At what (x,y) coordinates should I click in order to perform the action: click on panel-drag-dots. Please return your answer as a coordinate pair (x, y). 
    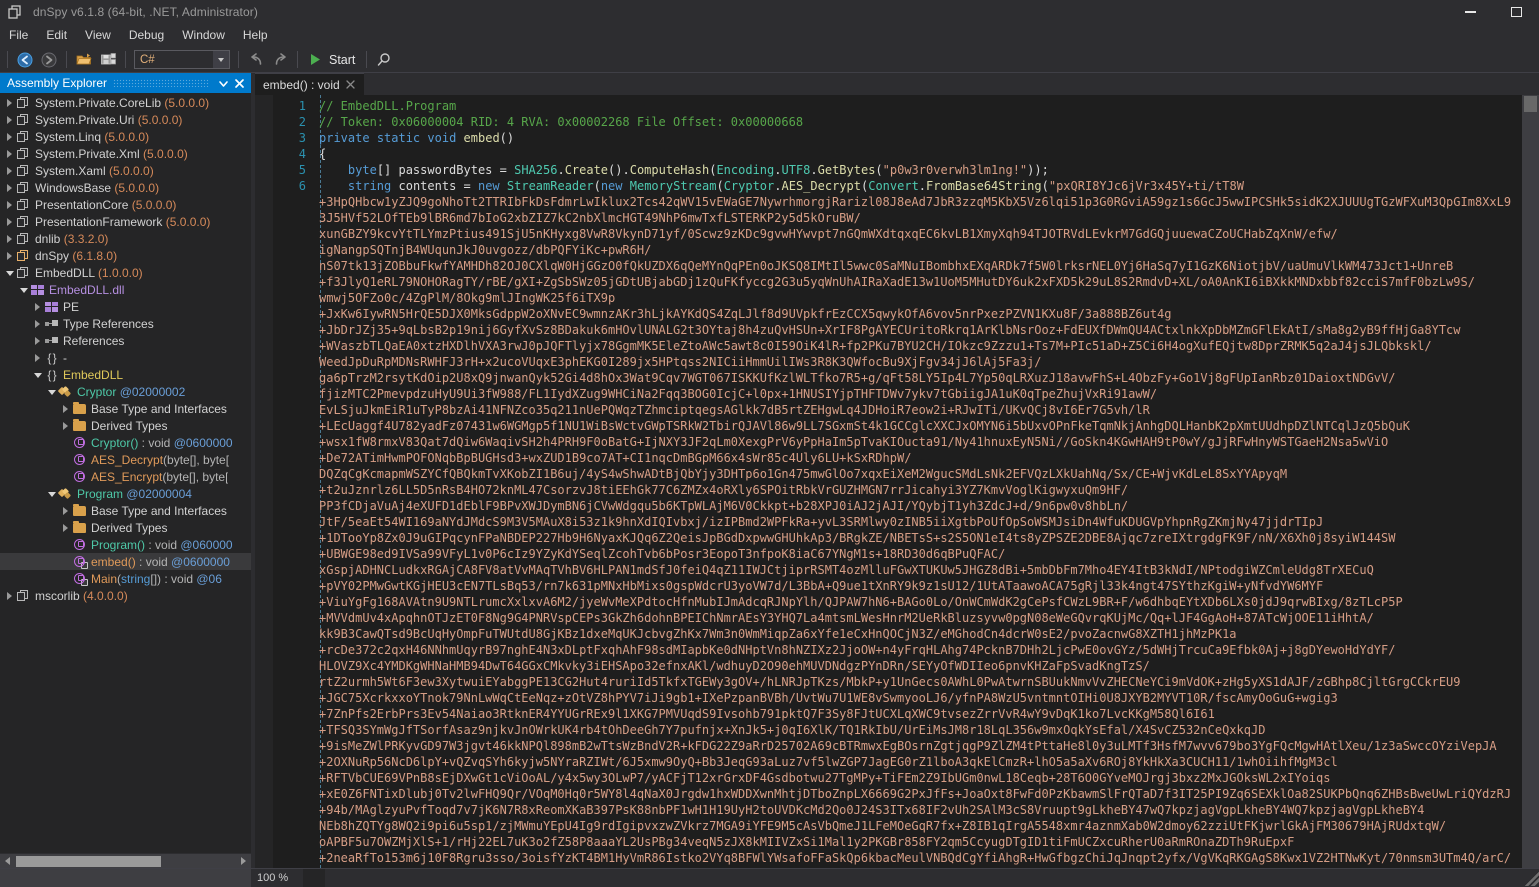
    Looking at the image, I should click on (161, 83).